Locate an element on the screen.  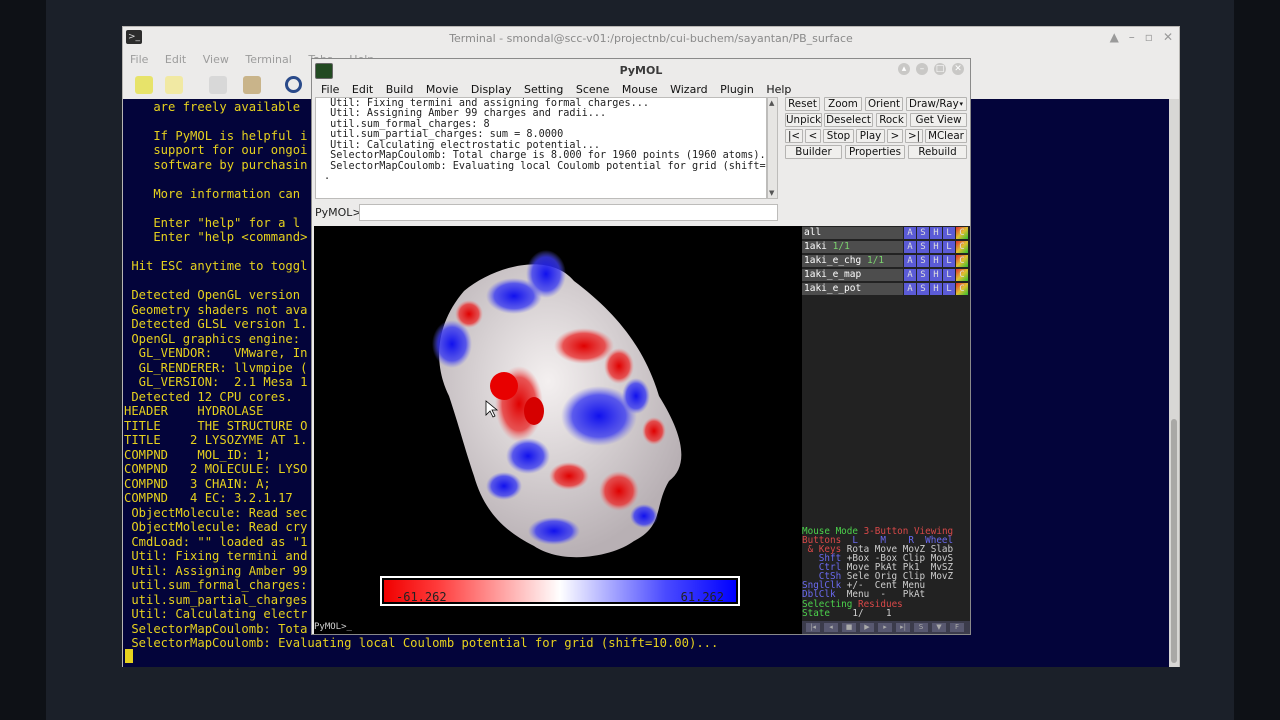
object-row: 1aki 1/1 A S H L C is located at coordinates (886, 247).